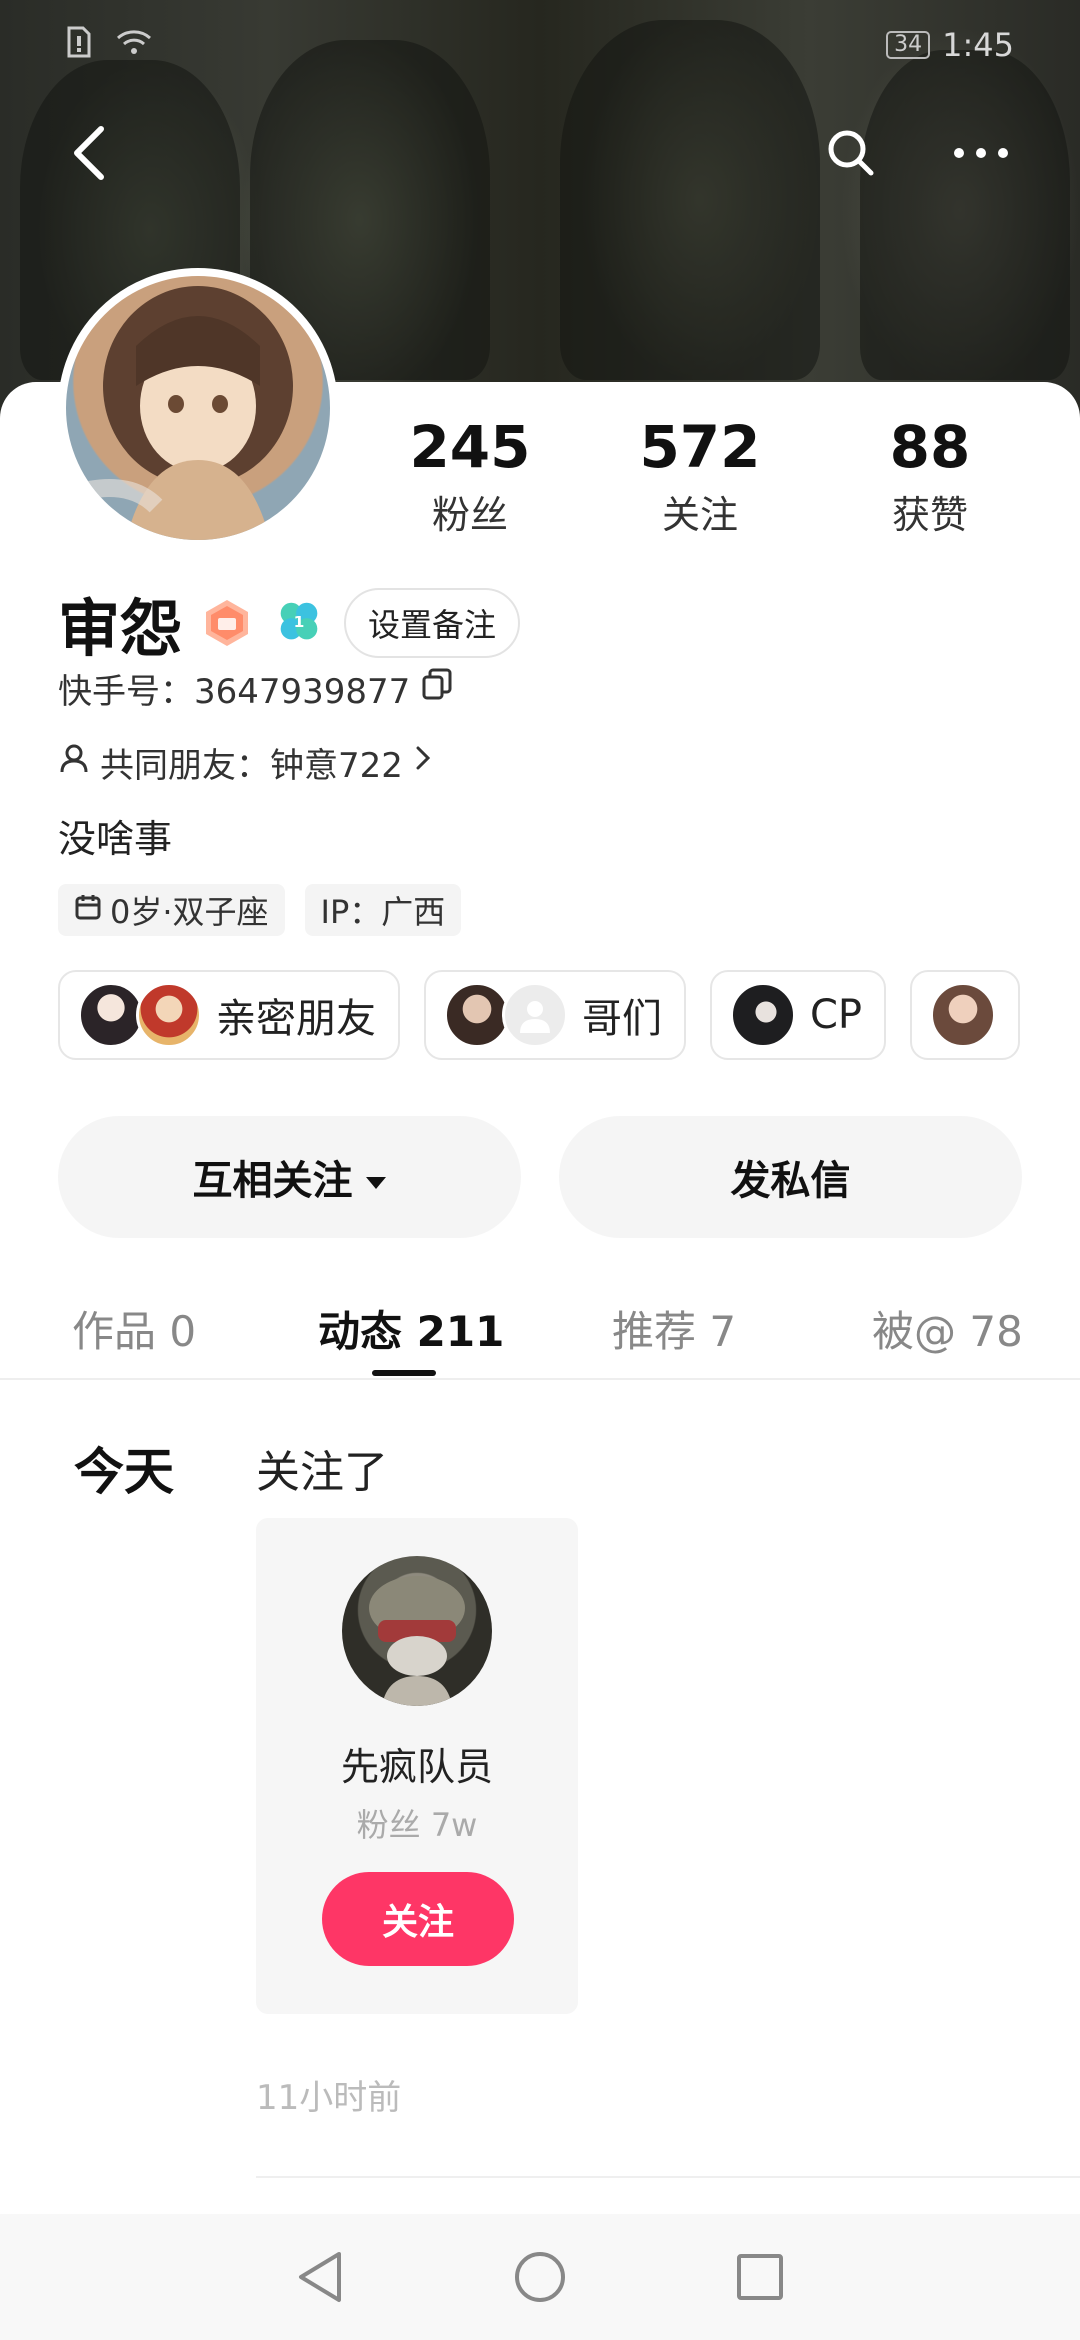 Image resolution: width=1080 pixels, height=2340 pixels. I want to click on group-buddies: 哥们, so click(555, 1015).